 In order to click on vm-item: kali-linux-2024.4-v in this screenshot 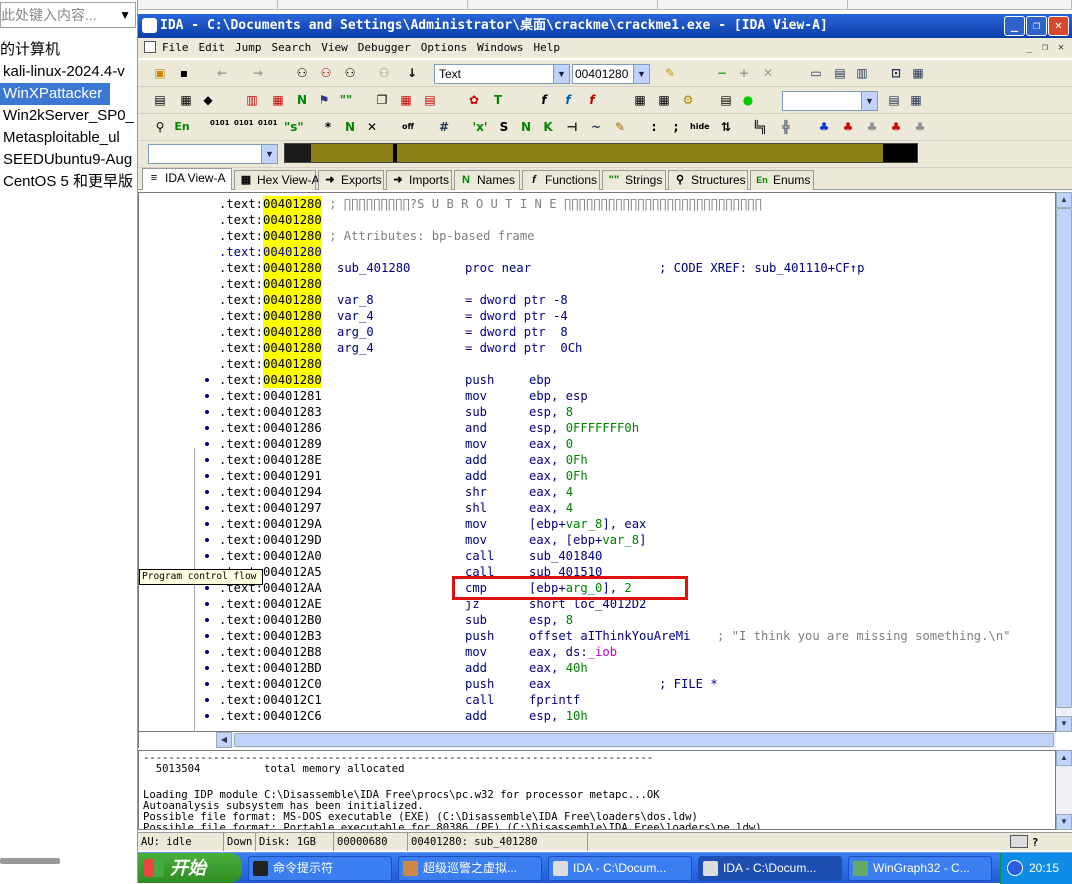, I will do `click(71, 72)`.